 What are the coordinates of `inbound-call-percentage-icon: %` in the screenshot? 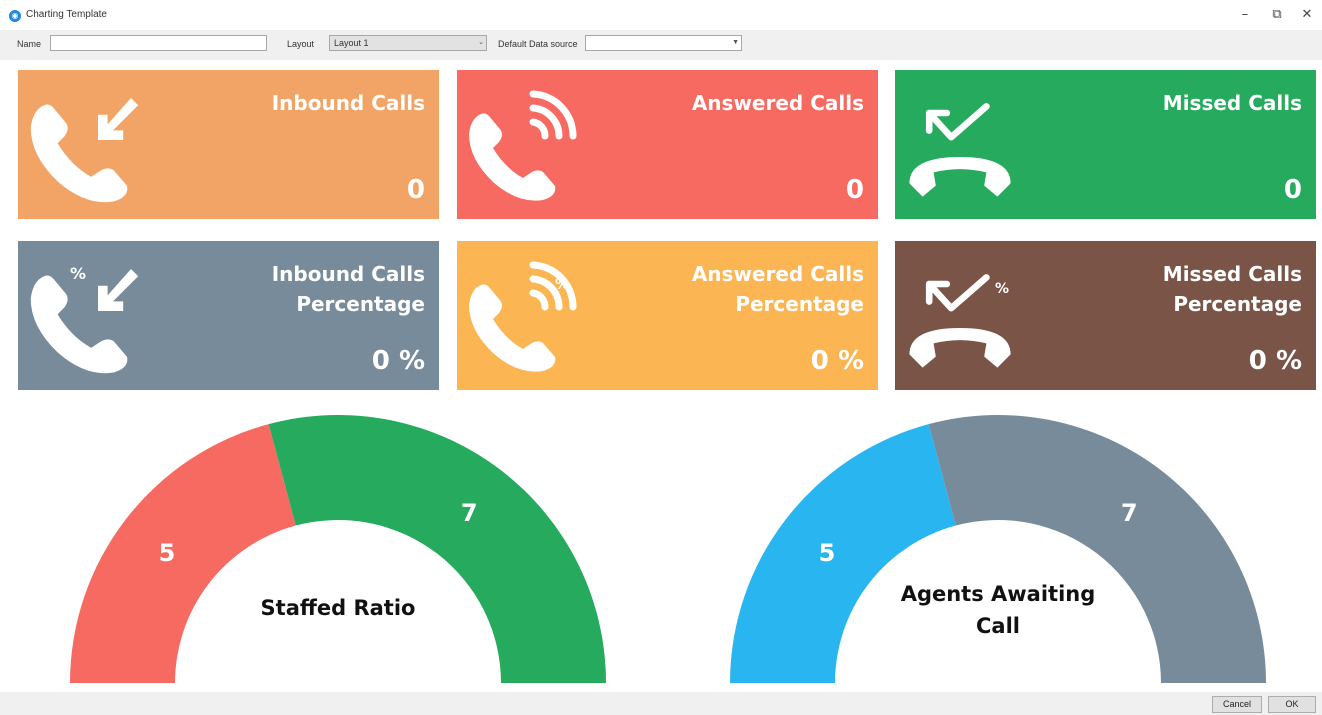 It's located at (84, 319).